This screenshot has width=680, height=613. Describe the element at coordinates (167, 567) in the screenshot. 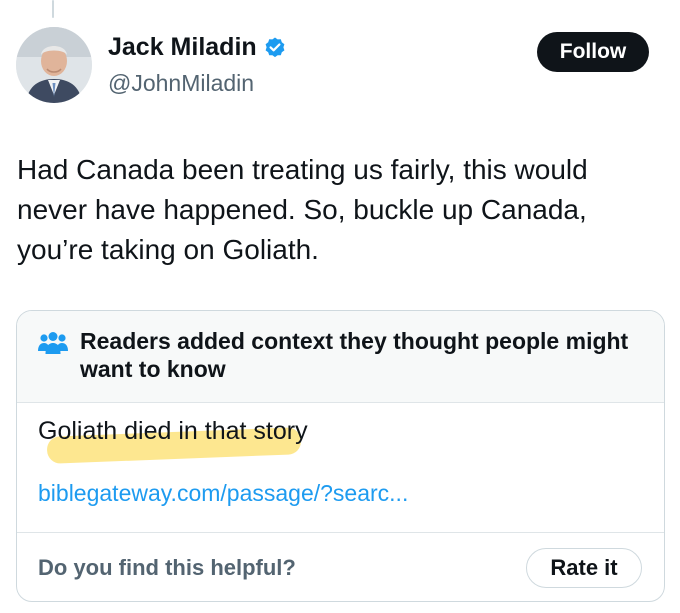

I see `helpful-question: Do you find this helpful?` at that location.